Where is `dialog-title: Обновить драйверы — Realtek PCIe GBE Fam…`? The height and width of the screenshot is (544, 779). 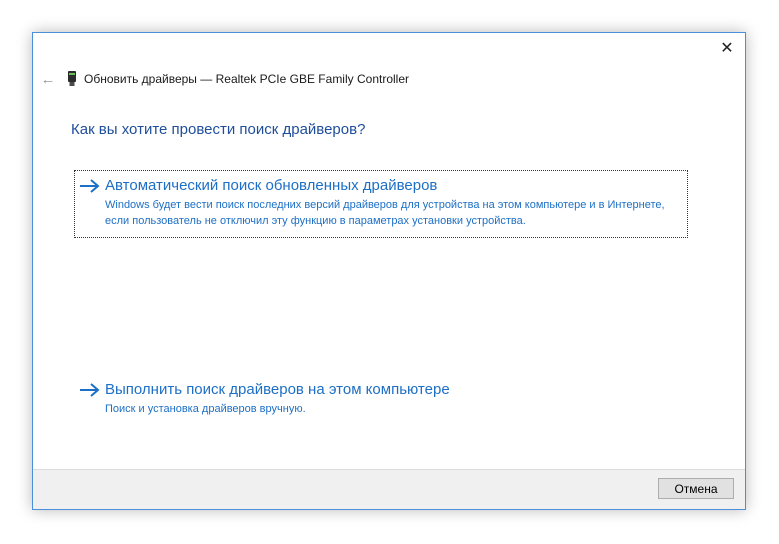
dialog-title: Обновить драйверы — Realtek PCIe GBE Fam… is located at coordinates (246, 79).